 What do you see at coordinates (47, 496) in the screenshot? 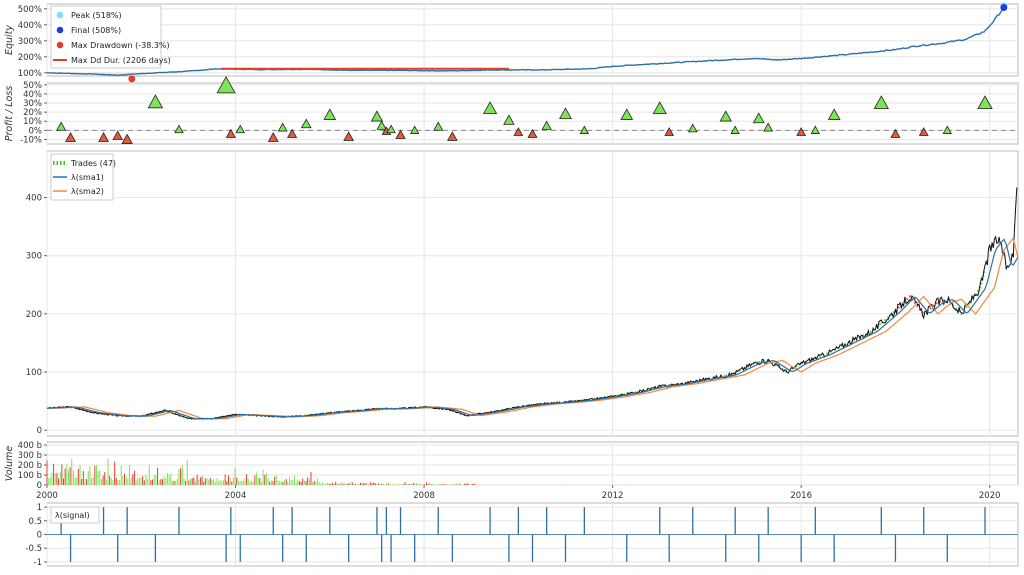
I see `x-axis-tick-label: 2000` at bounding box center [47, 496].